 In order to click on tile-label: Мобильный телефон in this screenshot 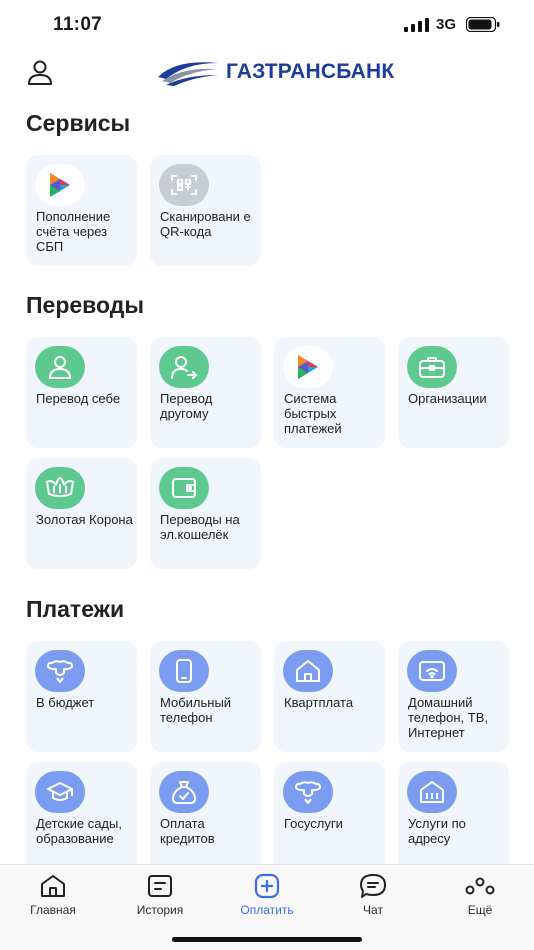, I will do `click(196, 710)`.